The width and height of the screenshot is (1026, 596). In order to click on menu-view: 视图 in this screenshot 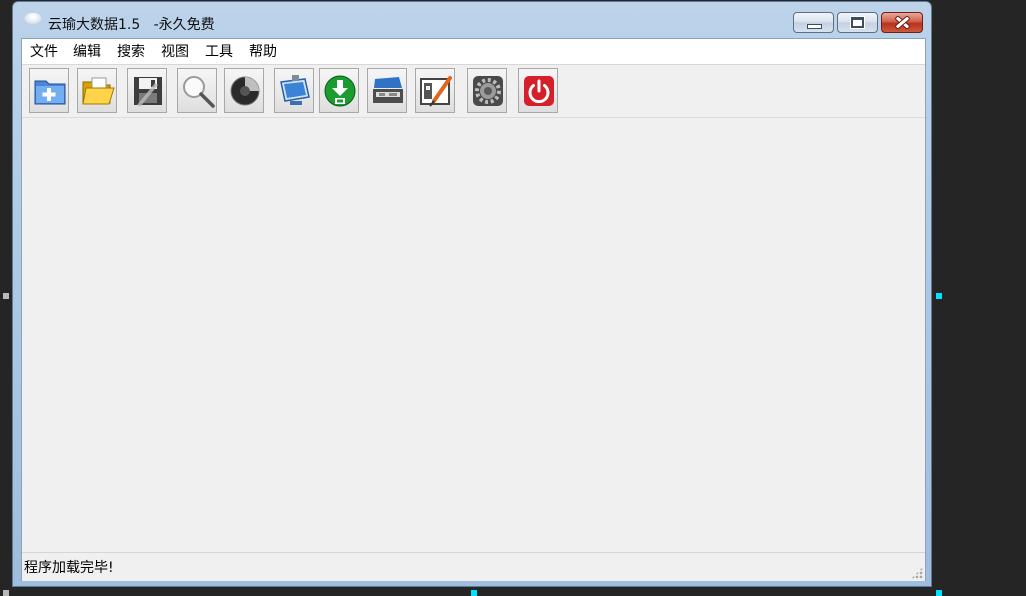, I will do `click(175, 52)`.